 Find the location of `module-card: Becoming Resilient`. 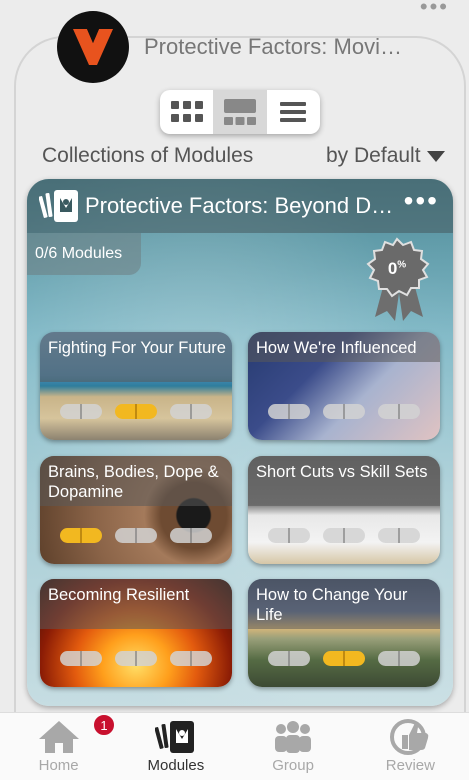

module-card: Becoming Resilient is located at coordinates (136, 633).